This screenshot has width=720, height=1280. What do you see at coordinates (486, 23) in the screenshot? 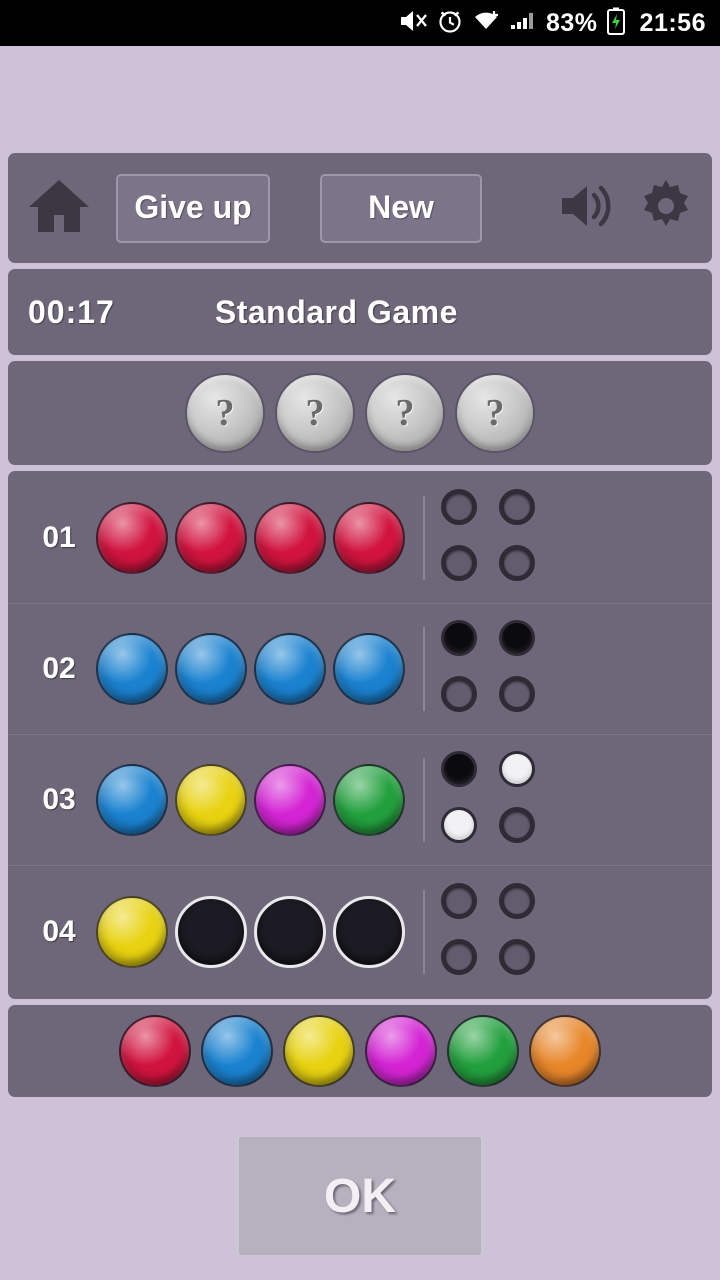
I see `wifi-icon` at bounding box center [486, 23].